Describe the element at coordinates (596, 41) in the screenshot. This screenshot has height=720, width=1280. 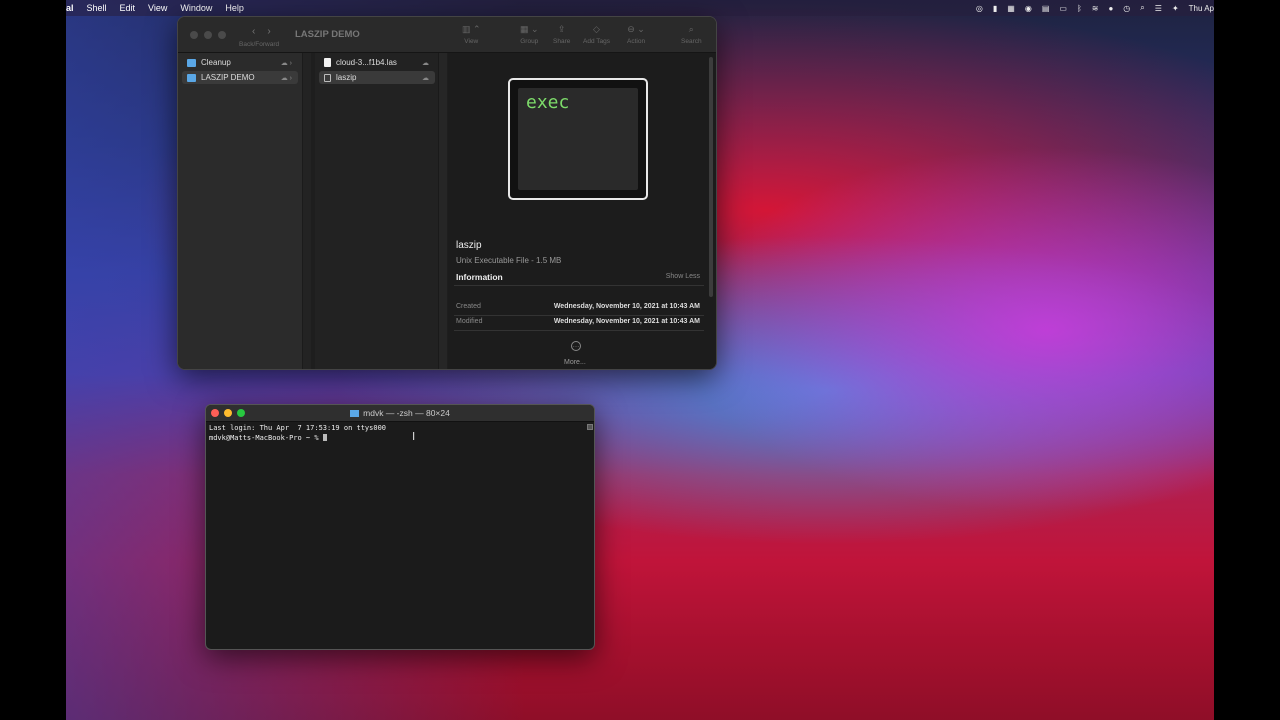
I see `add-tags-label: Add Tags` at that location.